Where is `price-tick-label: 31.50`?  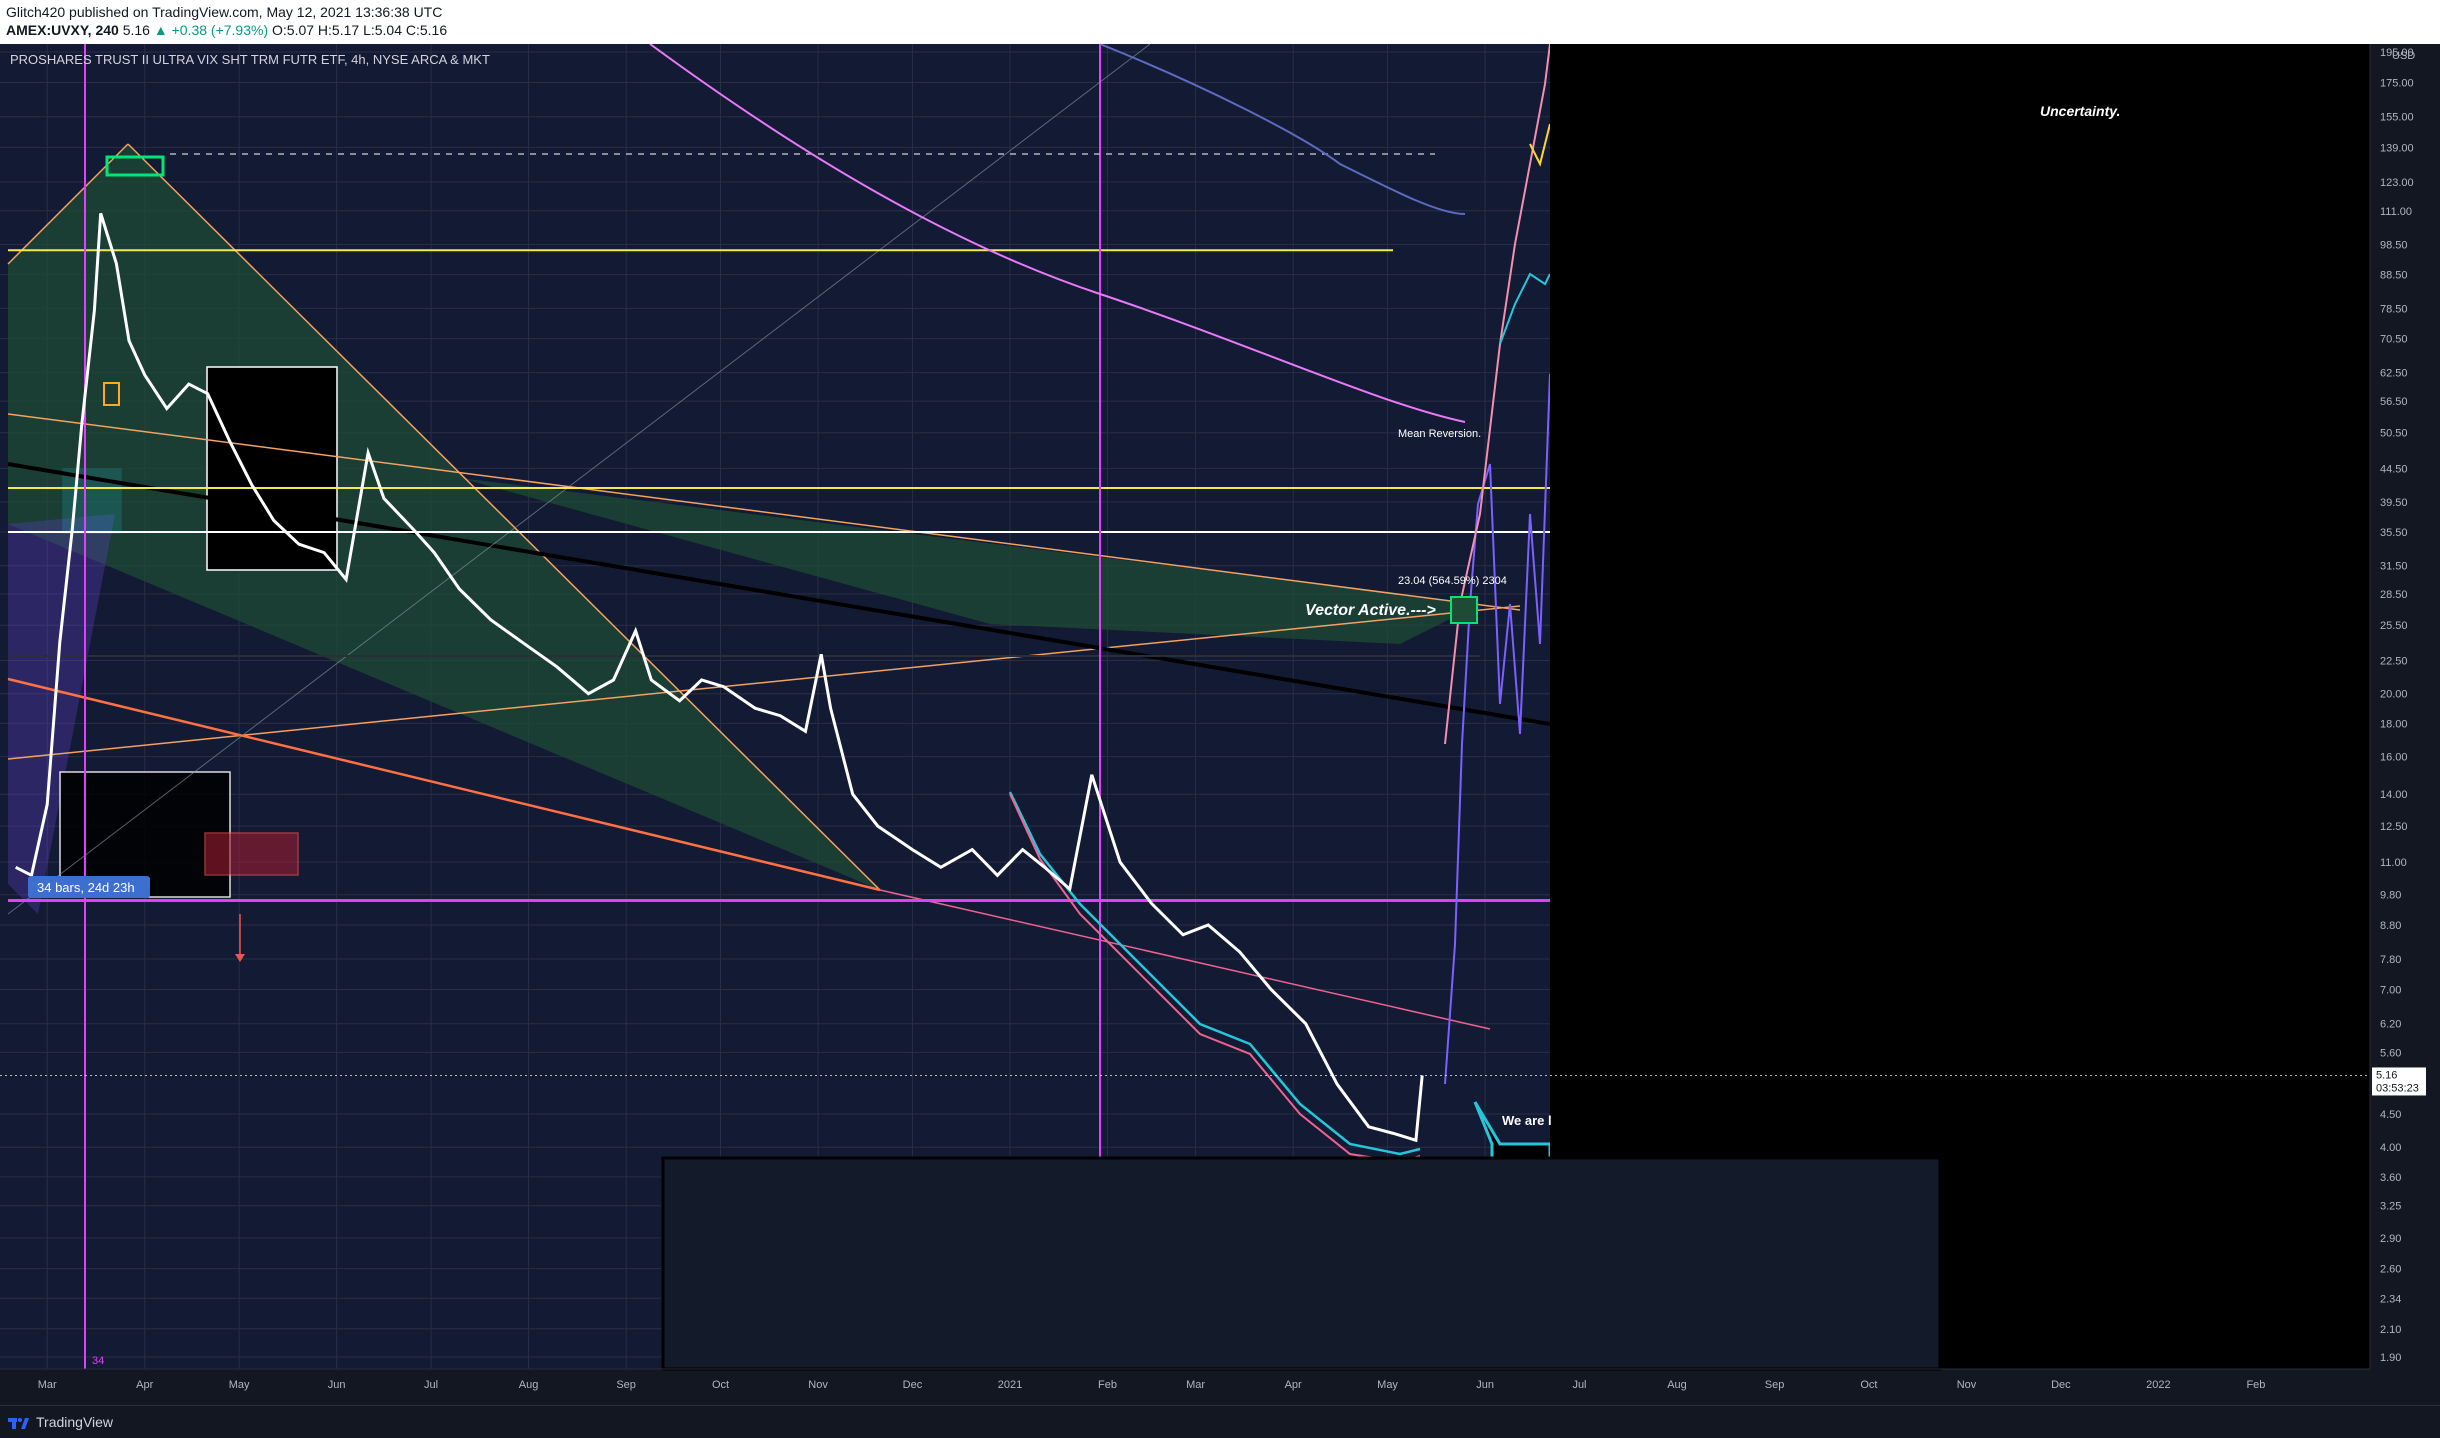
price-tick-label: 31.50 is located at coordinates (2394, 567).